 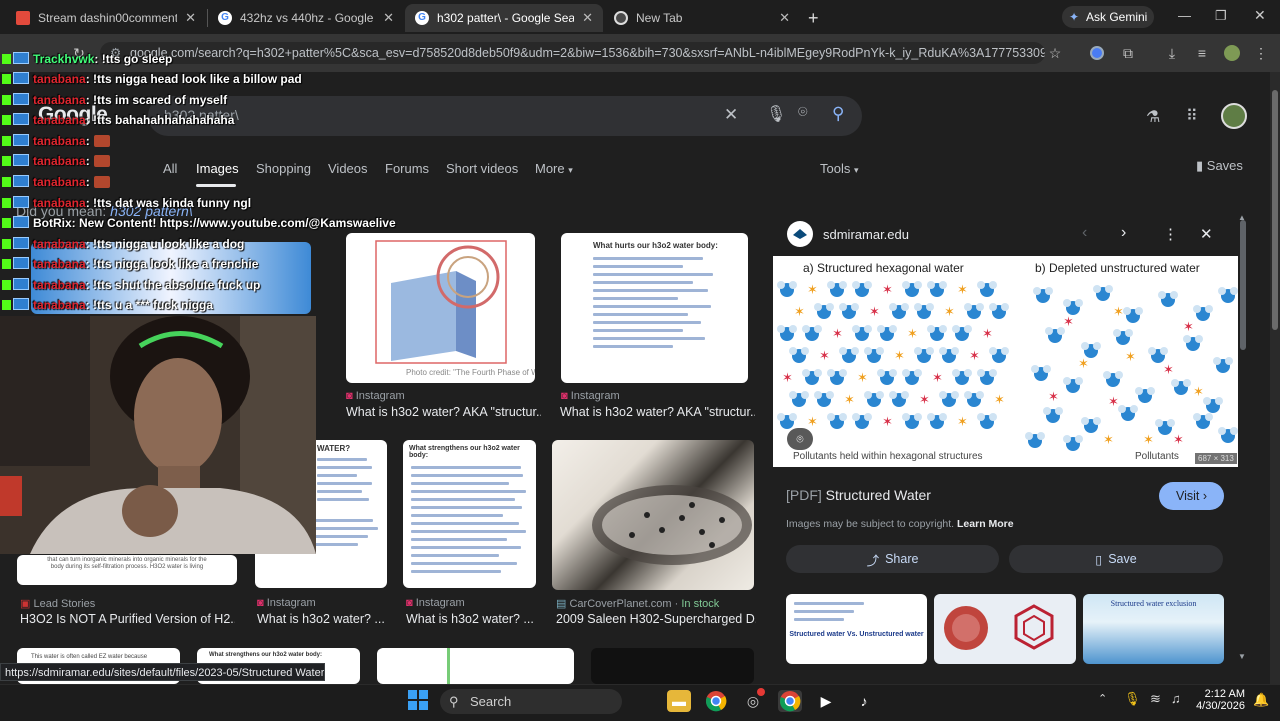 I want to click on tab-432hz: G 432hz vs 440hz - Google Search ✕, so click(x=306, y=18).